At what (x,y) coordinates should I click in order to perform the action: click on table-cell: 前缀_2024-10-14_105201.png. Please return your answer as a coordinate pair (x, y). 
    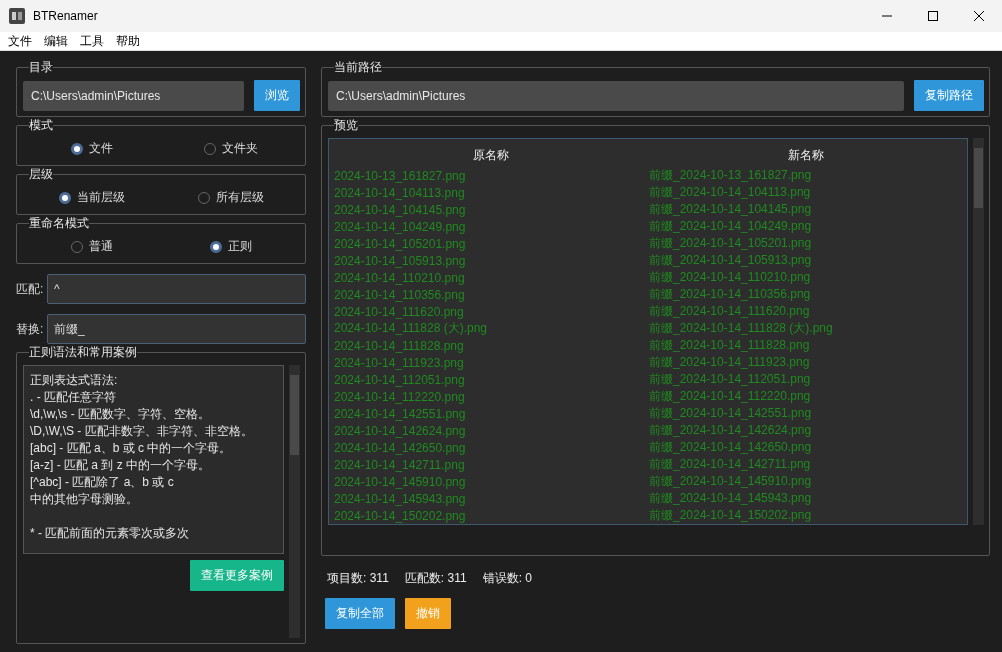
    Looking at the image, I should click on (730, 243).